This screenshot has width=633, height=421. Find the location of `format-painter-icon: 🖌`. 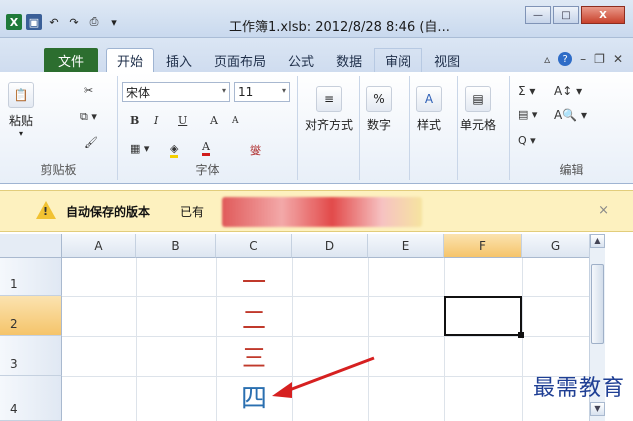

format-painter-icon: 🖌 is located at coordinates (91, 142).